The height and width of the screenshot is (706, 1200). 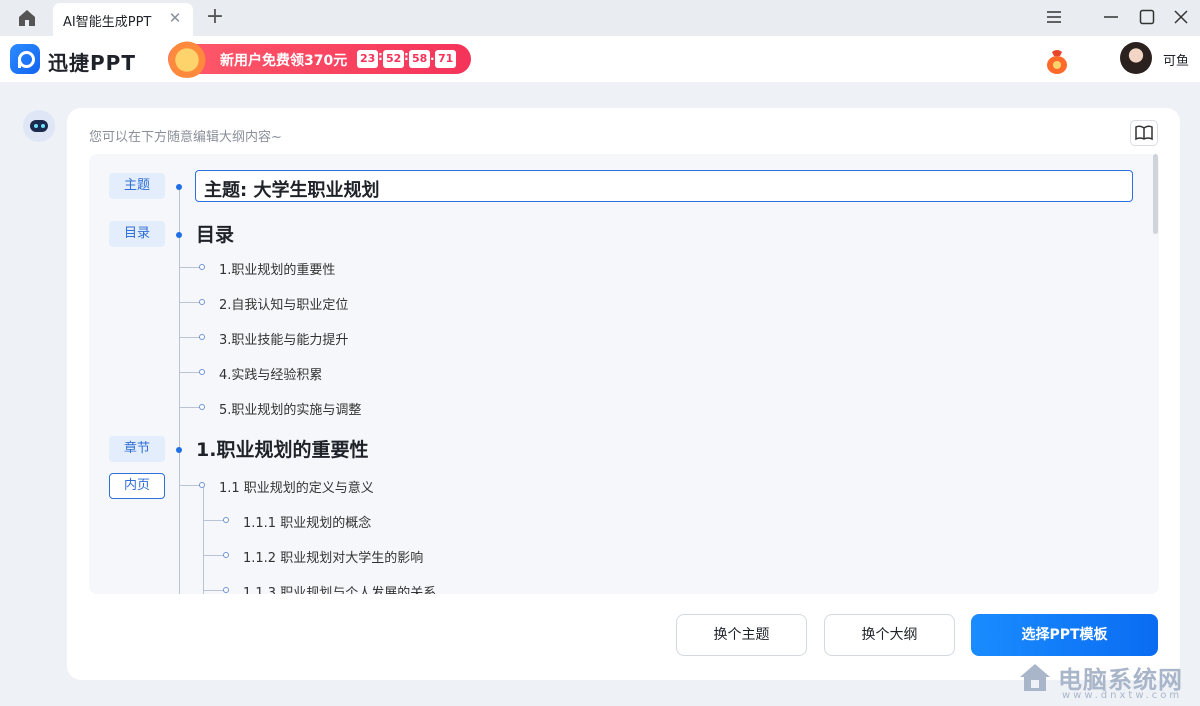 I want to click on countdown-minutes: 52, so click(x=394, y=59).